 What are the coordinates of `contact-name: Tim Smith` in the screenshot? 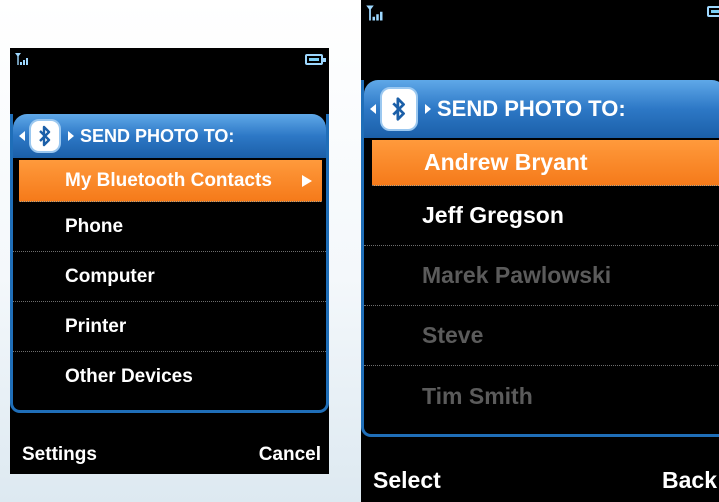 It's located at (477, 395).